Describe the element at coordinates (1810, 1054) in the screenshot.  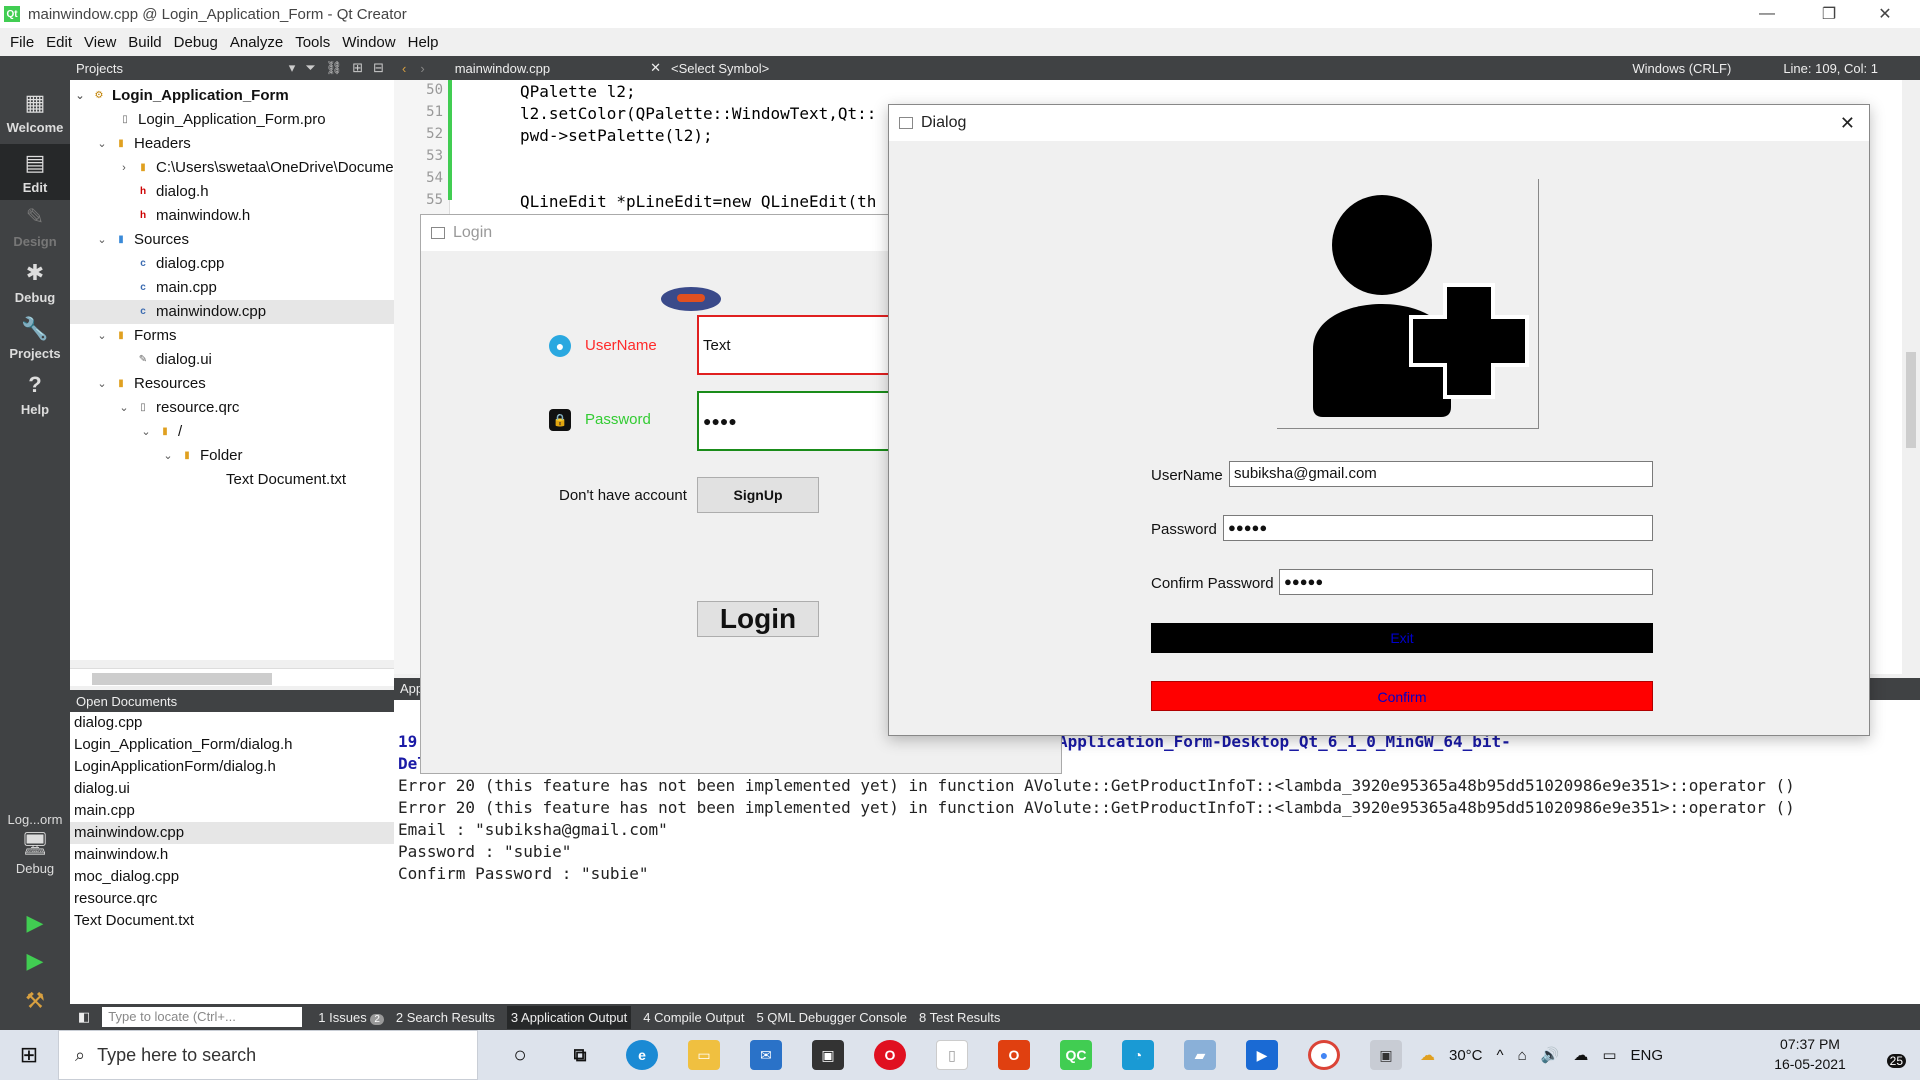
I see `clock: 07:37 PM 16-05-2021` at that location.